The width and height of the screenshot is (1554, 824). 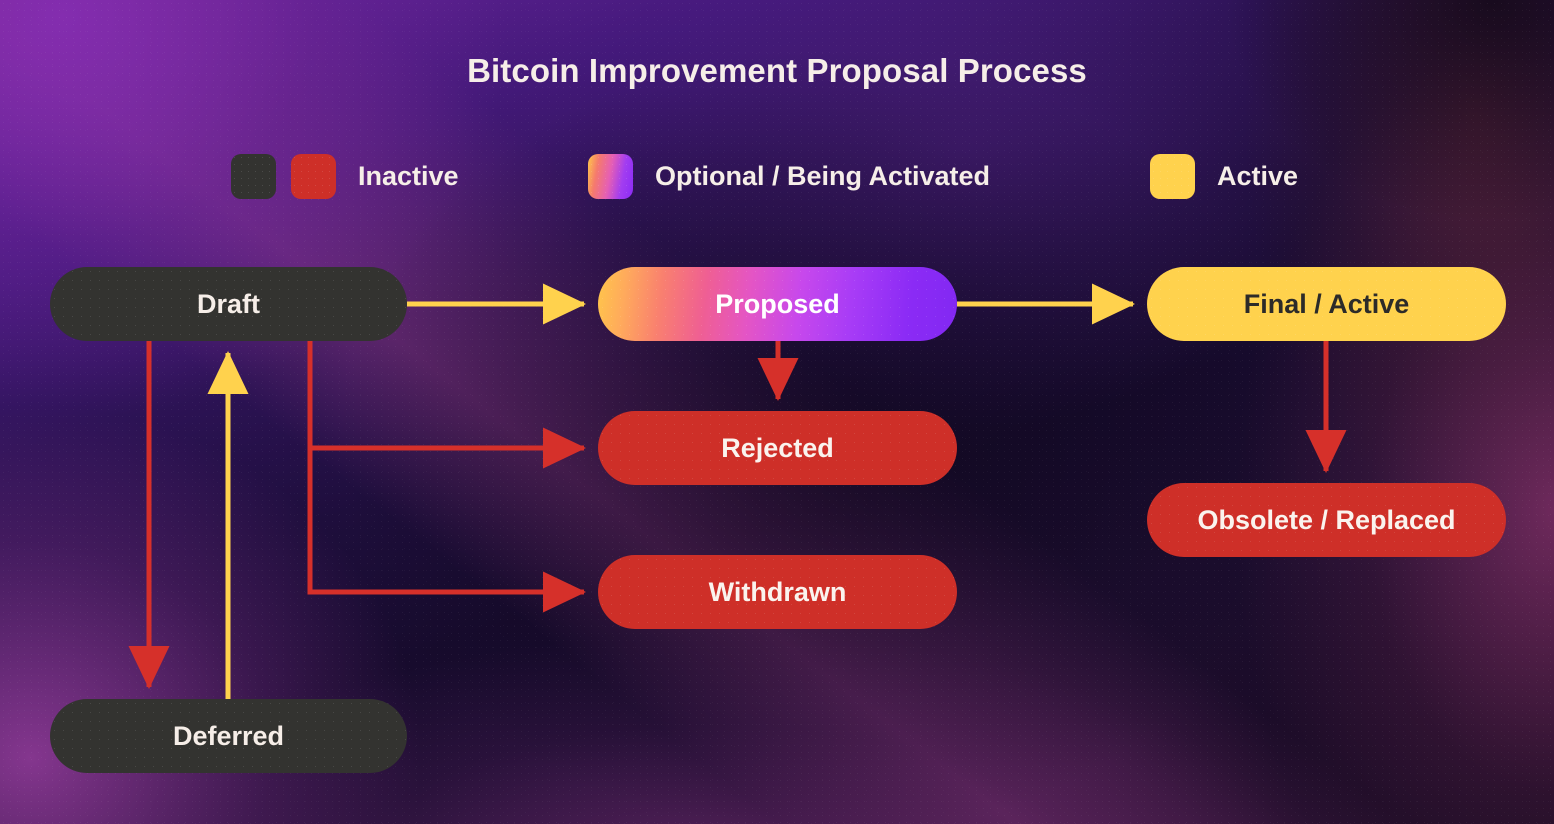 I want to click on inactive-red-swatch-icon, so click(x=313, y=176).